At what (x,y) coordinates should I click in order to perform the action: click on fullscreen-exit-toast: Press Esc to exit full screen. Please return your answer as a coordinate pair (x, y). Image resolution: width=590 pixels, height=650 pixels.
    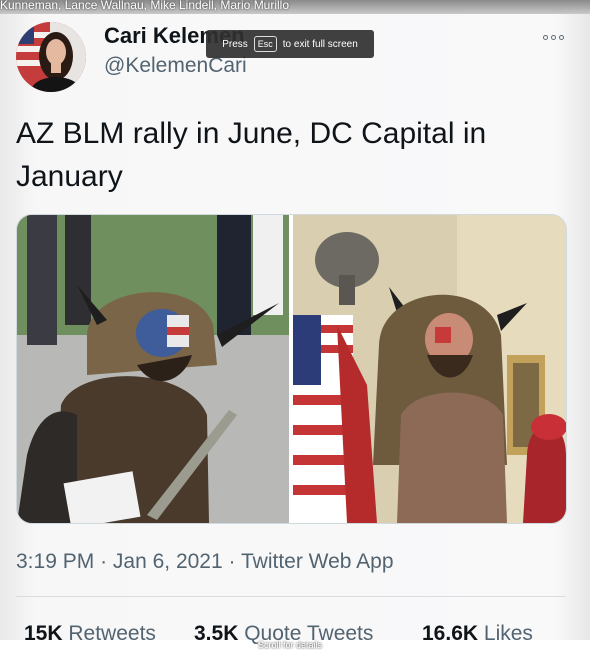
    Looking at the image, I should click on (290, 44).